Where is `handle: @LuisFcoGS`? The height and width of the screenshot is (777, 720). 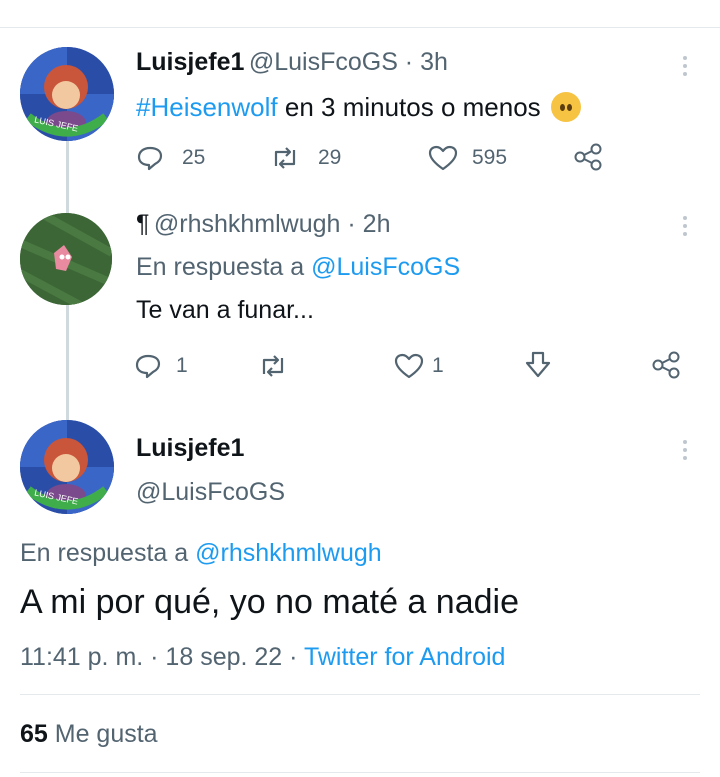 handle: @LuisFcoGS is located at coordinates (210, 492).